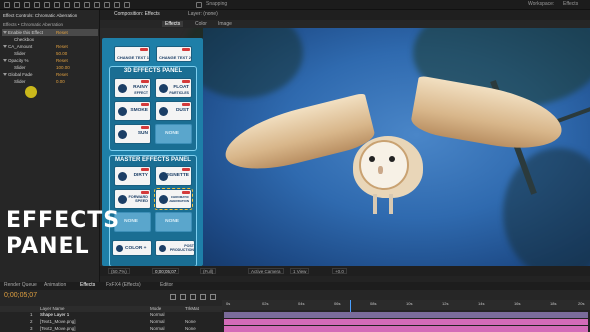  Describe the element at coordinates (173, 134) in the screenshot. I see `none-3d-effect-button: NONE` at that location.